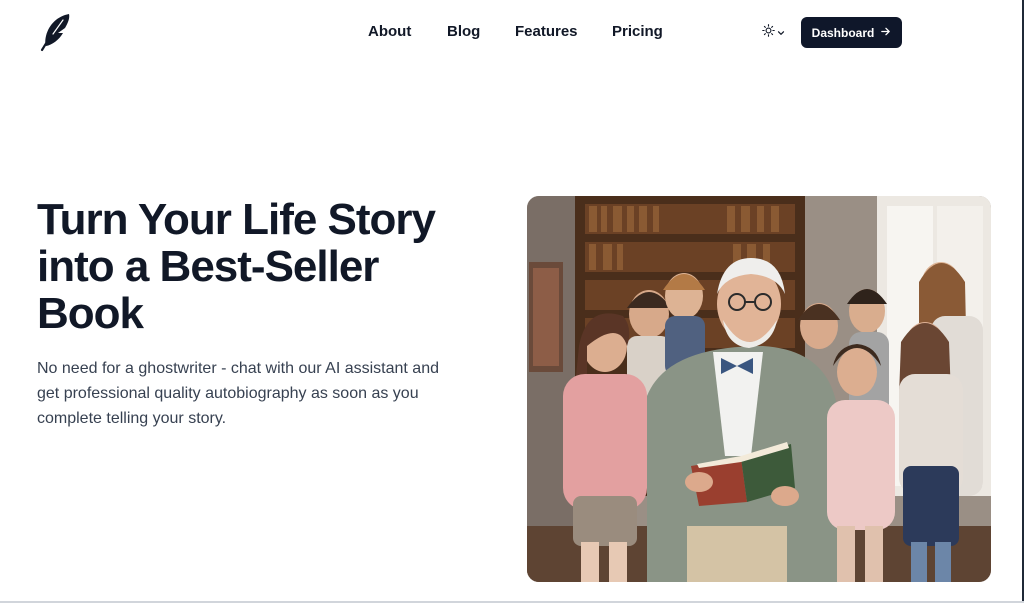  Describe the element at coordinates (781, 33) in the screenshot. I see `chevron-down-icon` at that location.